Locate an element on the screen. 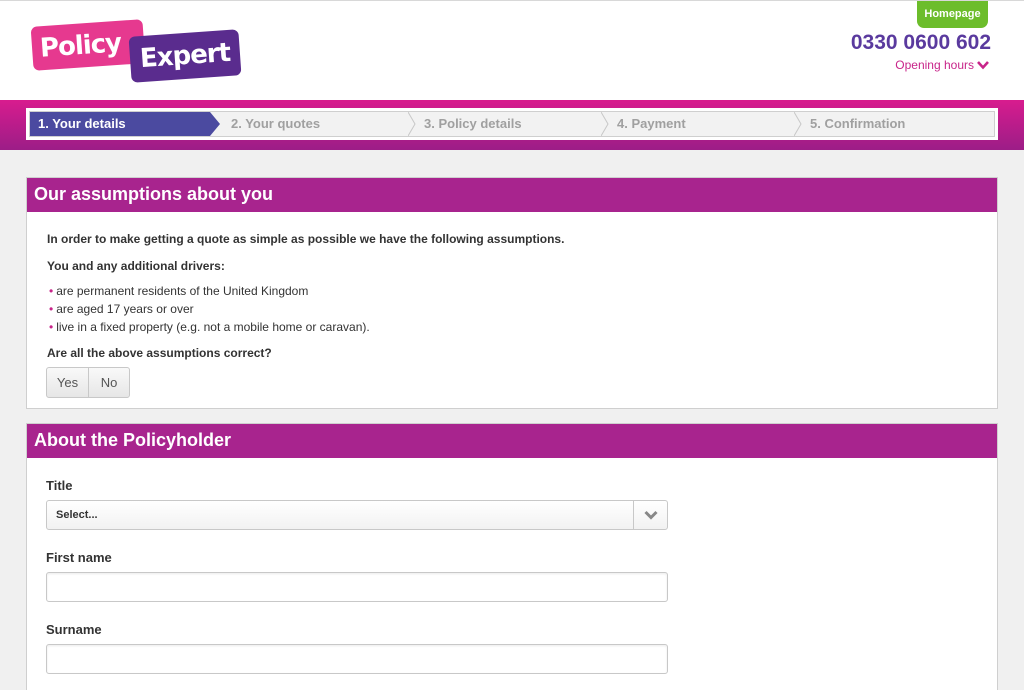 The height and width of the screenshot is (690, 1024). logo-text-policy: Policy is located at coordinates (81, 46).